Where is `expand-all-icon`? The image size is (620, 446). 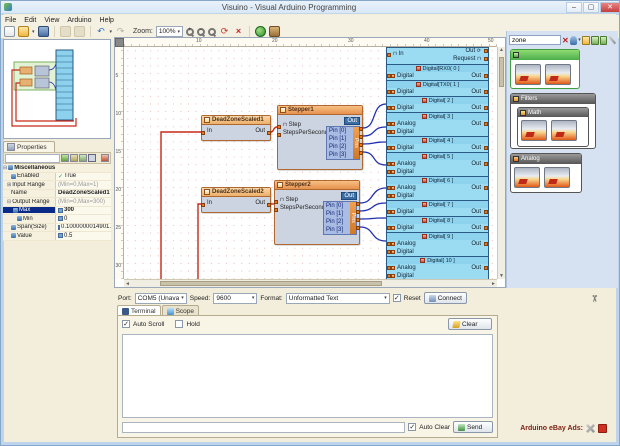
expand-all-icon is located at coordinates (594, 40).